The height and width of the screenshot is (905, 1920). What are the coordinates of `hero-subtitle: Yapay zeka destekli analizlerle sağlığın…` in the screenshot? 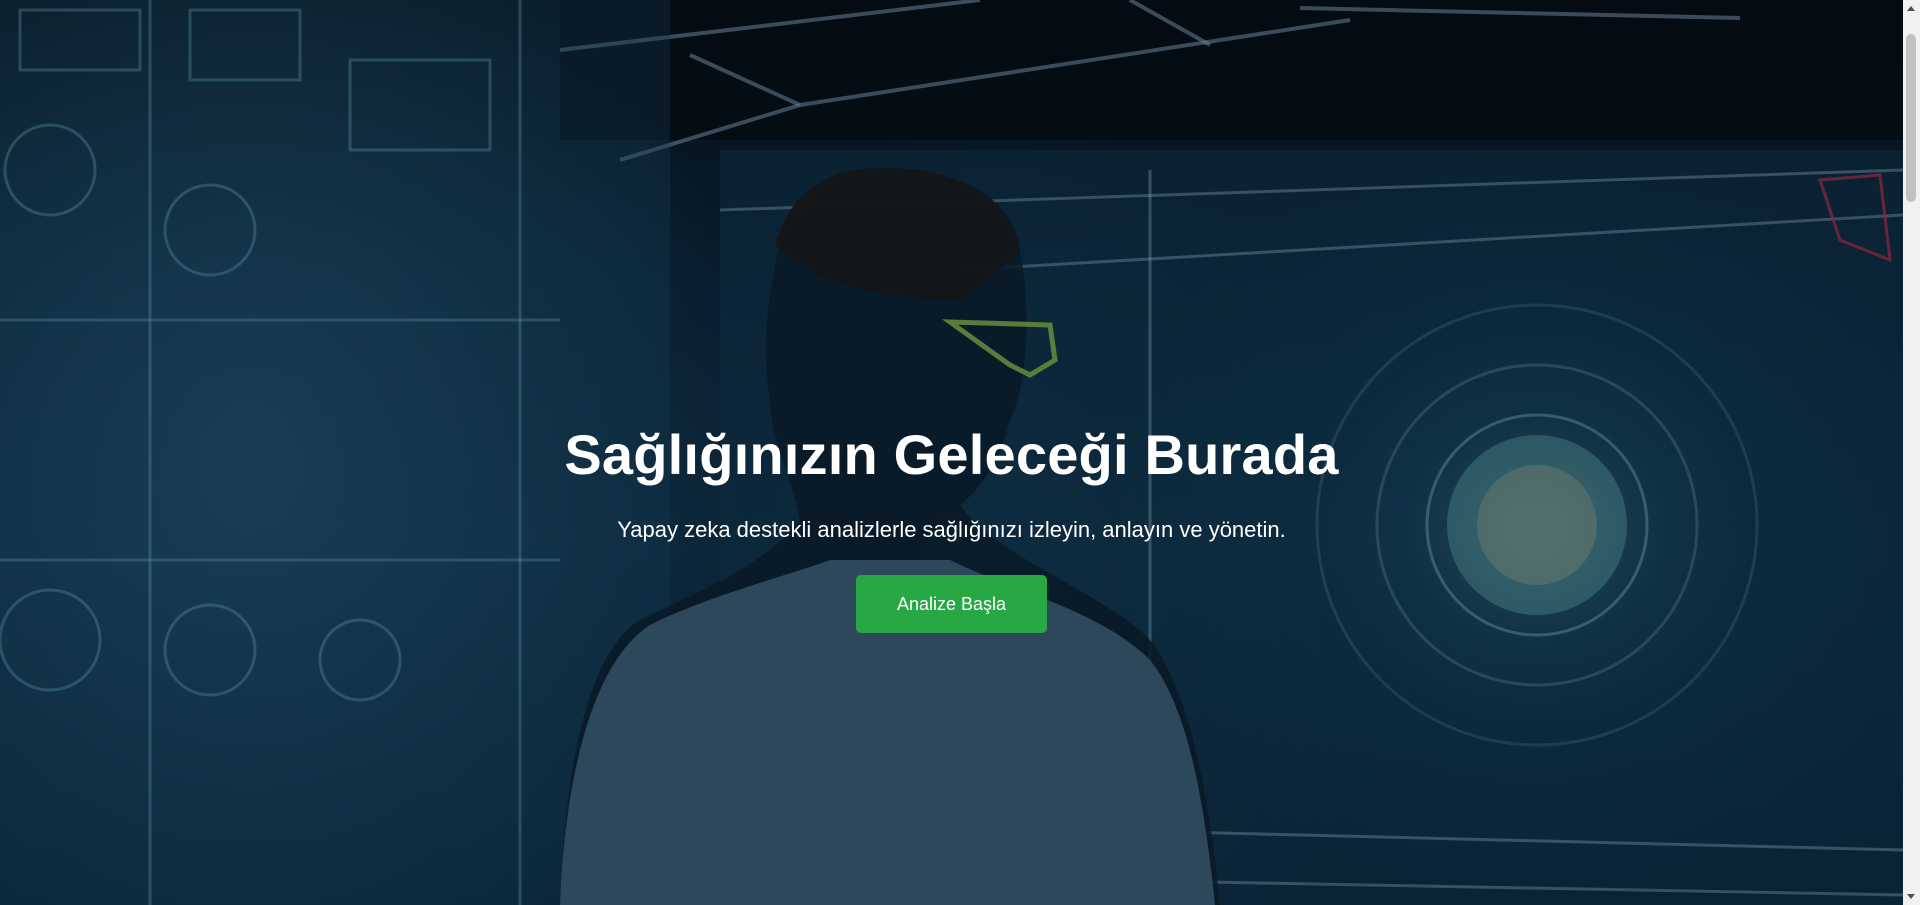 It's located at (951, 529).